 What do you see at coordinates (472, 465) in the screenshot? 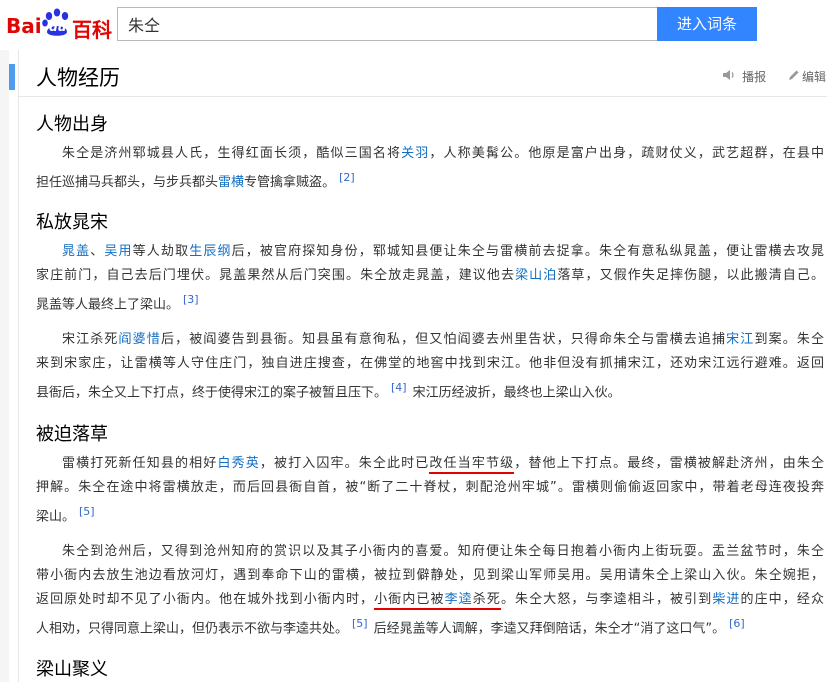
I see `red-underline-annotation: 改任当牢节级` at bounding box center [472, 465].